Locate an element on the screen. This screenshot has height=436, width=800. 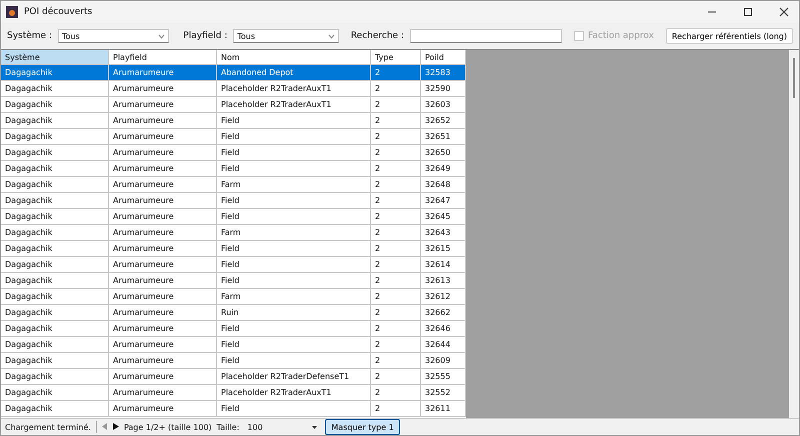
next-page-icon is located at coordinates (115, 427).